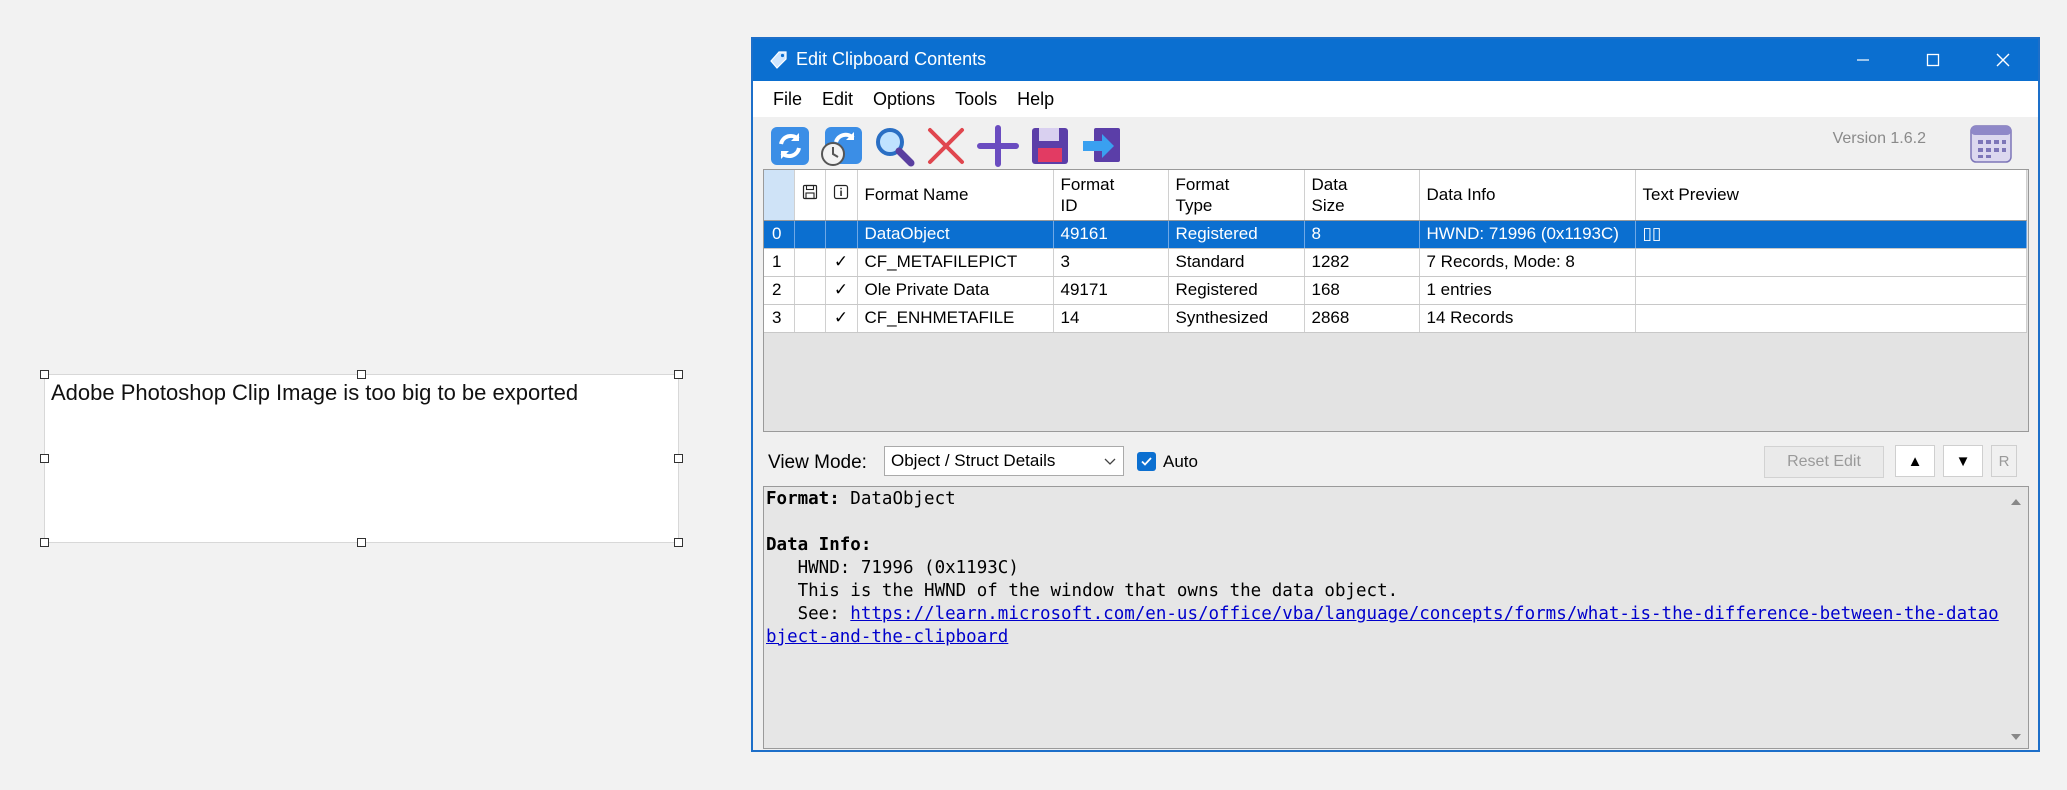  I want to click on resize-handle-tm, so click(361, 374).